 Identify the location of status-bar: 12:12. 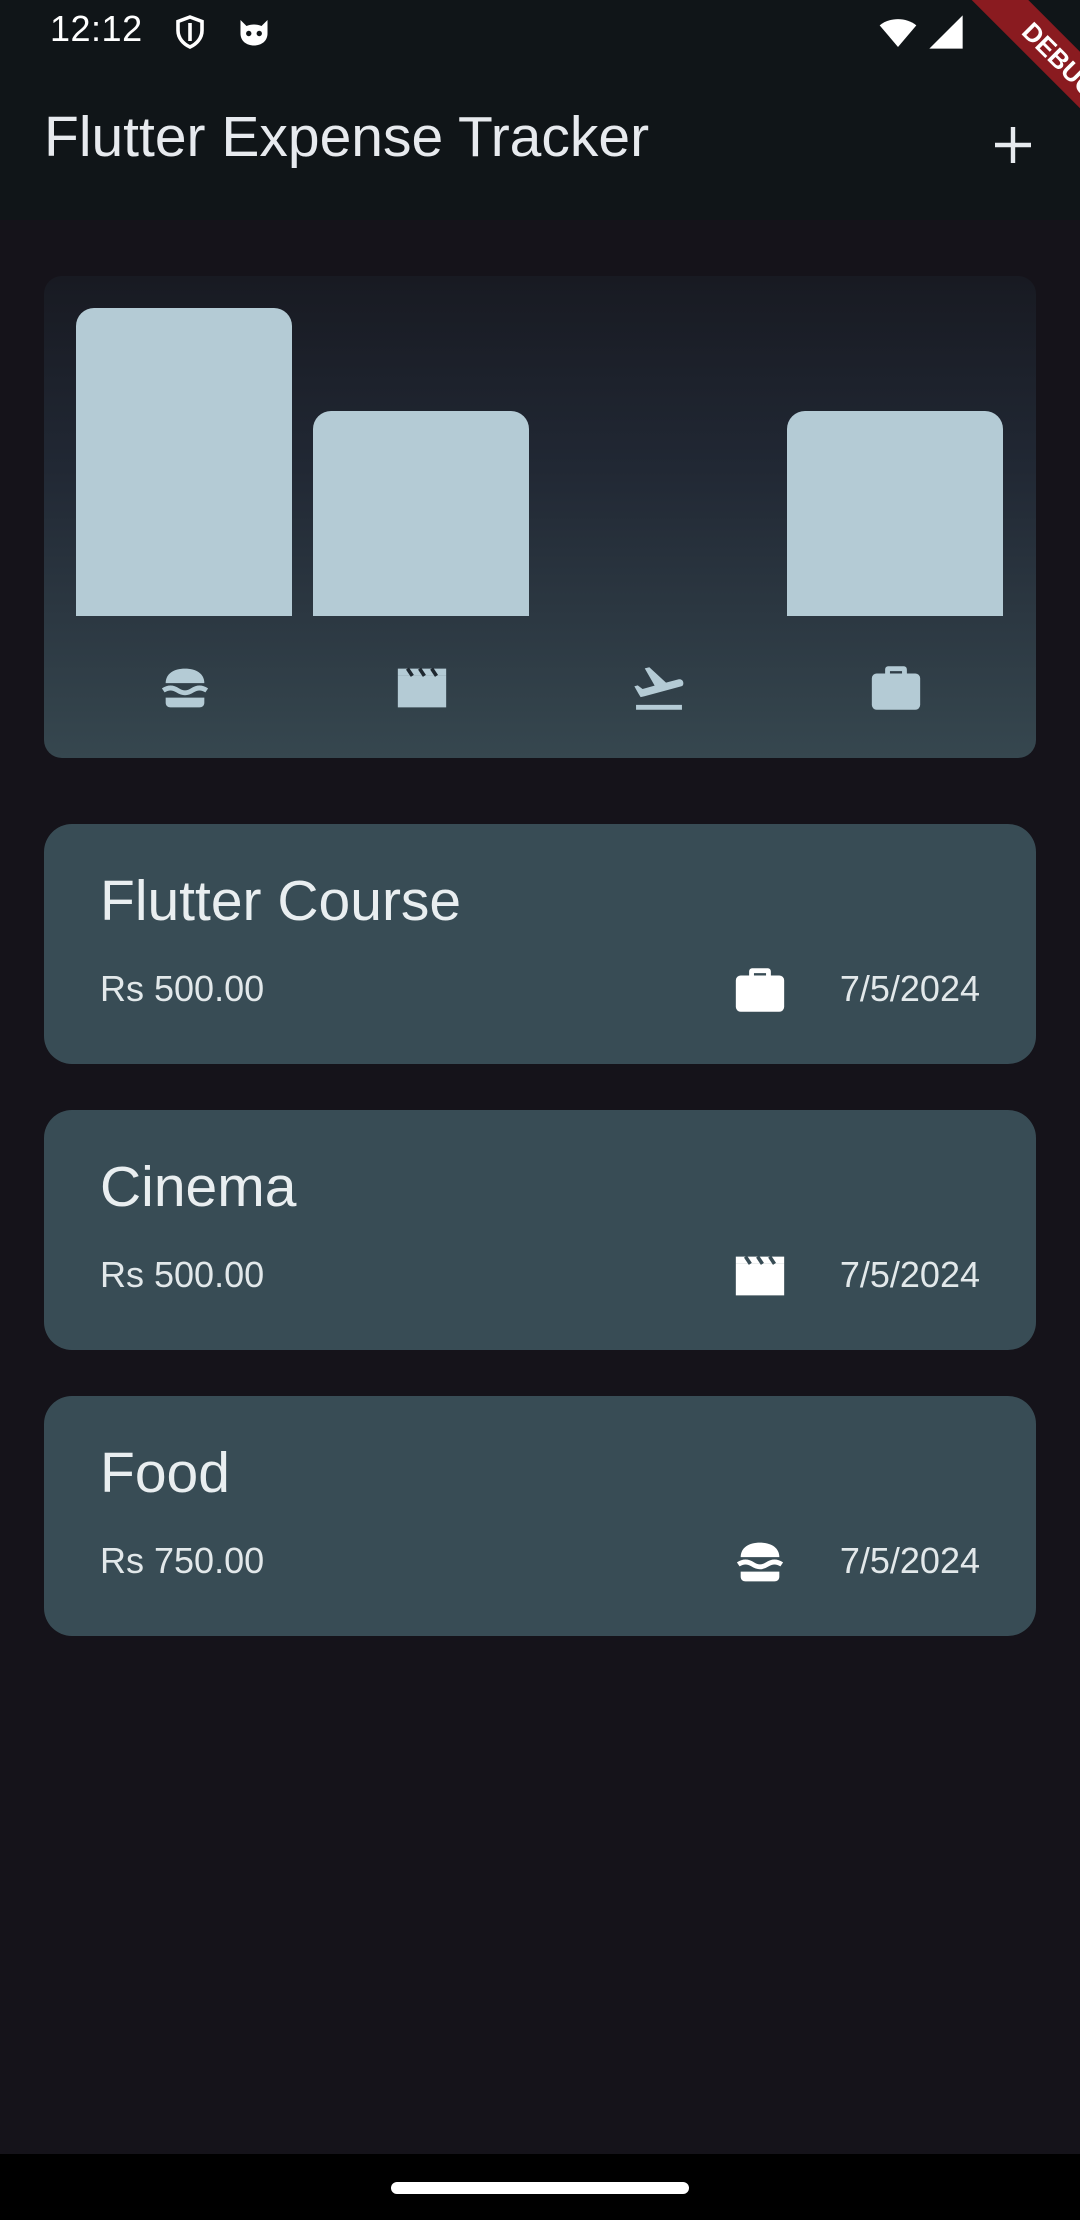
(540, 32).